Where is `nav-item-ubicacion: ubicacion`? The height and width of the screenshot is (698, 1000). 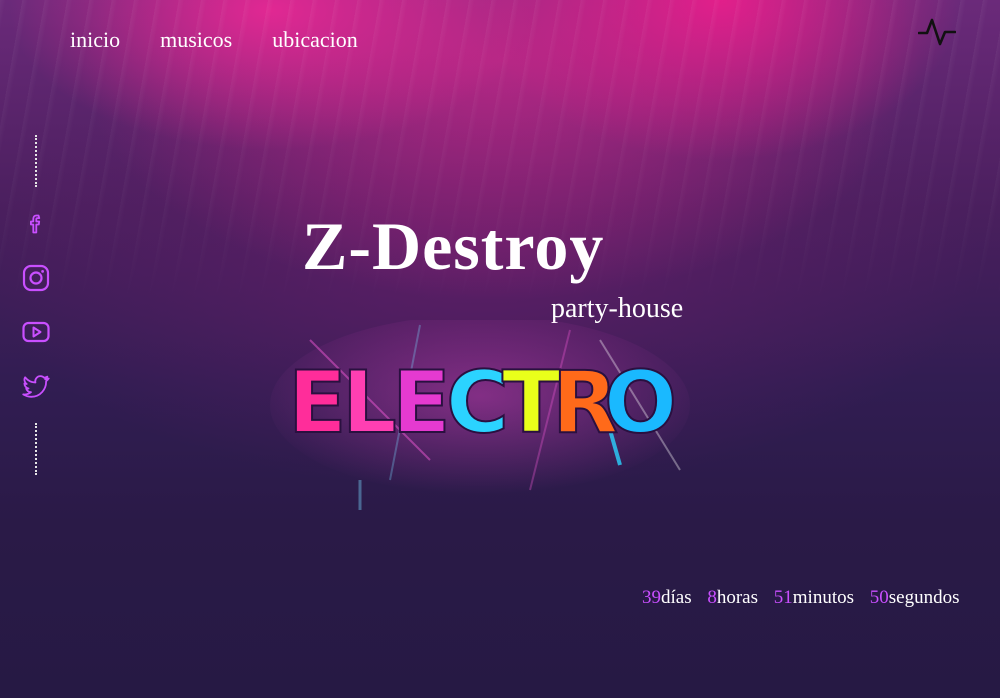
nav-item-ubicacion: ubicacion is located at coordinates (315, 40).